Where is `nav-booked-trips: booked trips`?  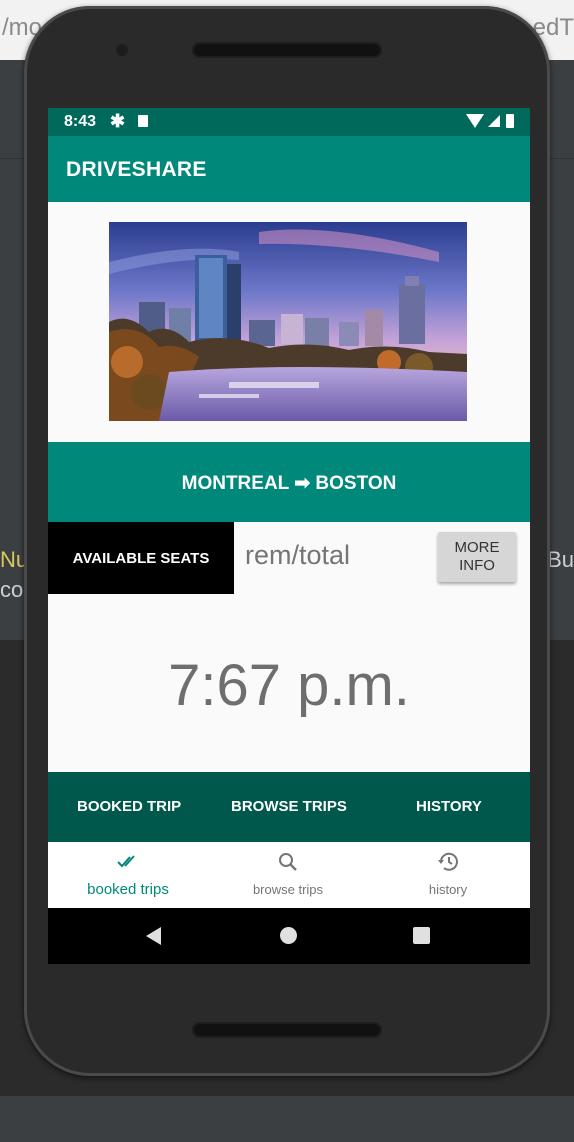
nav-booked-trips: booked trips is located at coordinates (128, 875).